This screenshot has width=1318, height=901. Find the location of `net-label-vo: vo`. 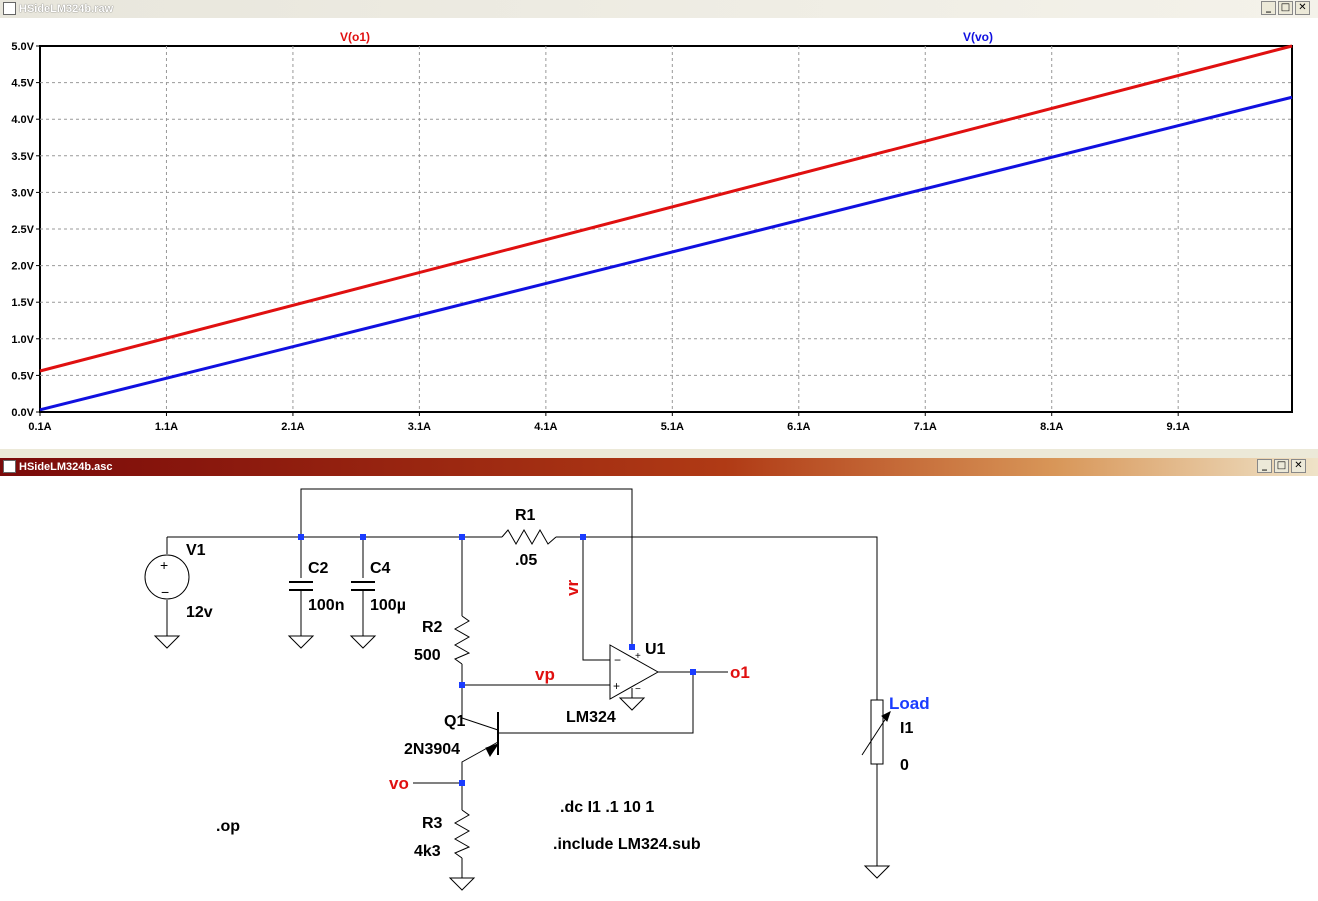

net-label-vo: vo is located at coordinates (399, 783).